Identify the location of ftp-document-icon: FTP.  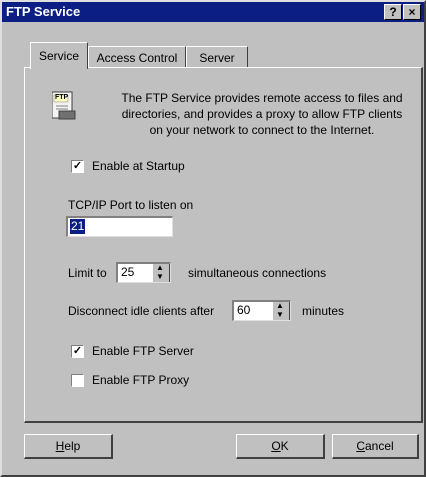
(63, 105).